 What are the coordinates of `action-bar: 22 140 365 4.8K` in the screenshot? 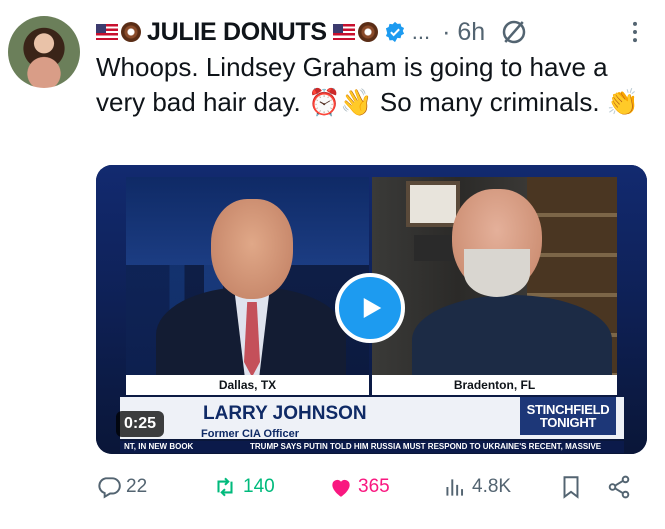 It's located at (366, 487).